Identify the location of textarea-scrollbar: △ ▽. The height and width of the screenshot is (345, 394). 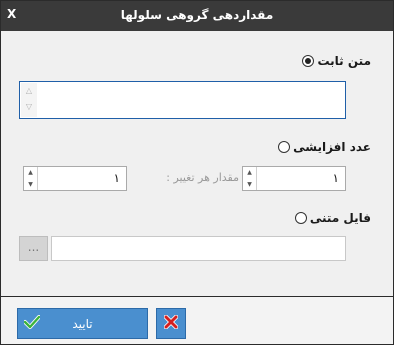
(29, 100).